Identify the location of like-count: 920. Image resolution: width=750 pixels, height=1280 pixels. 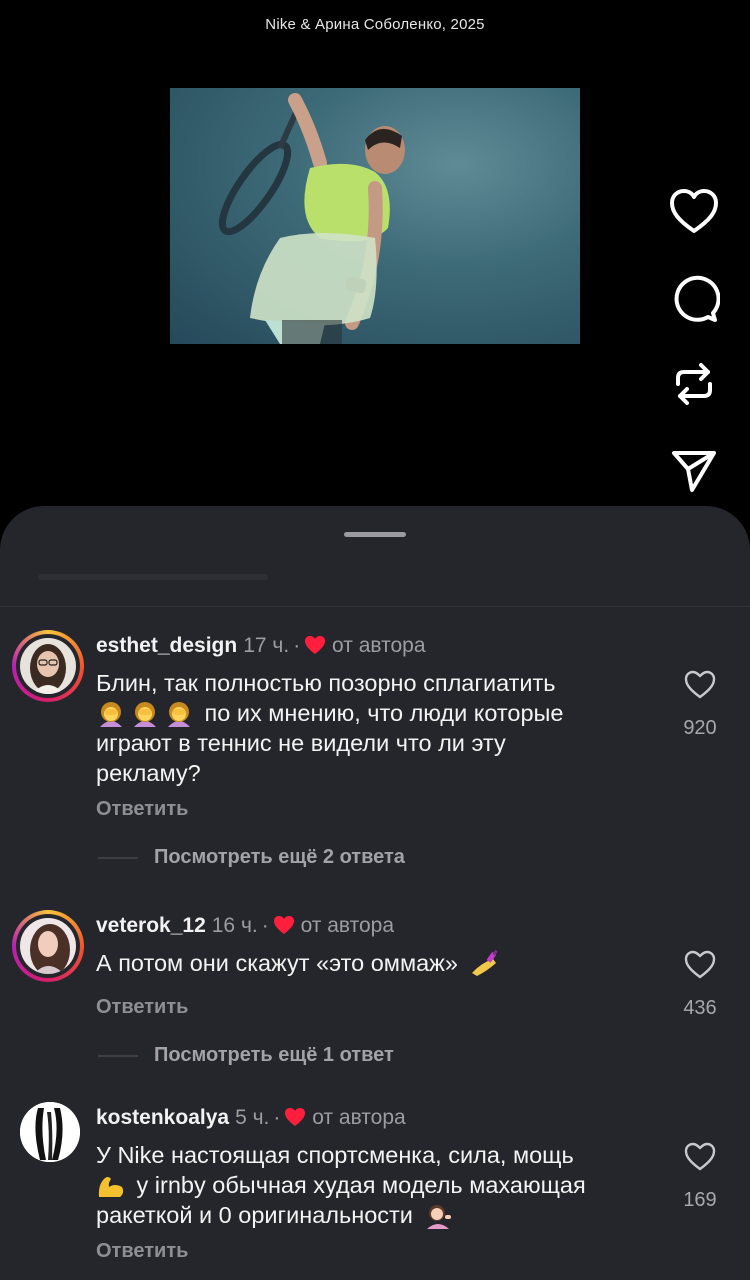
(700, 728).